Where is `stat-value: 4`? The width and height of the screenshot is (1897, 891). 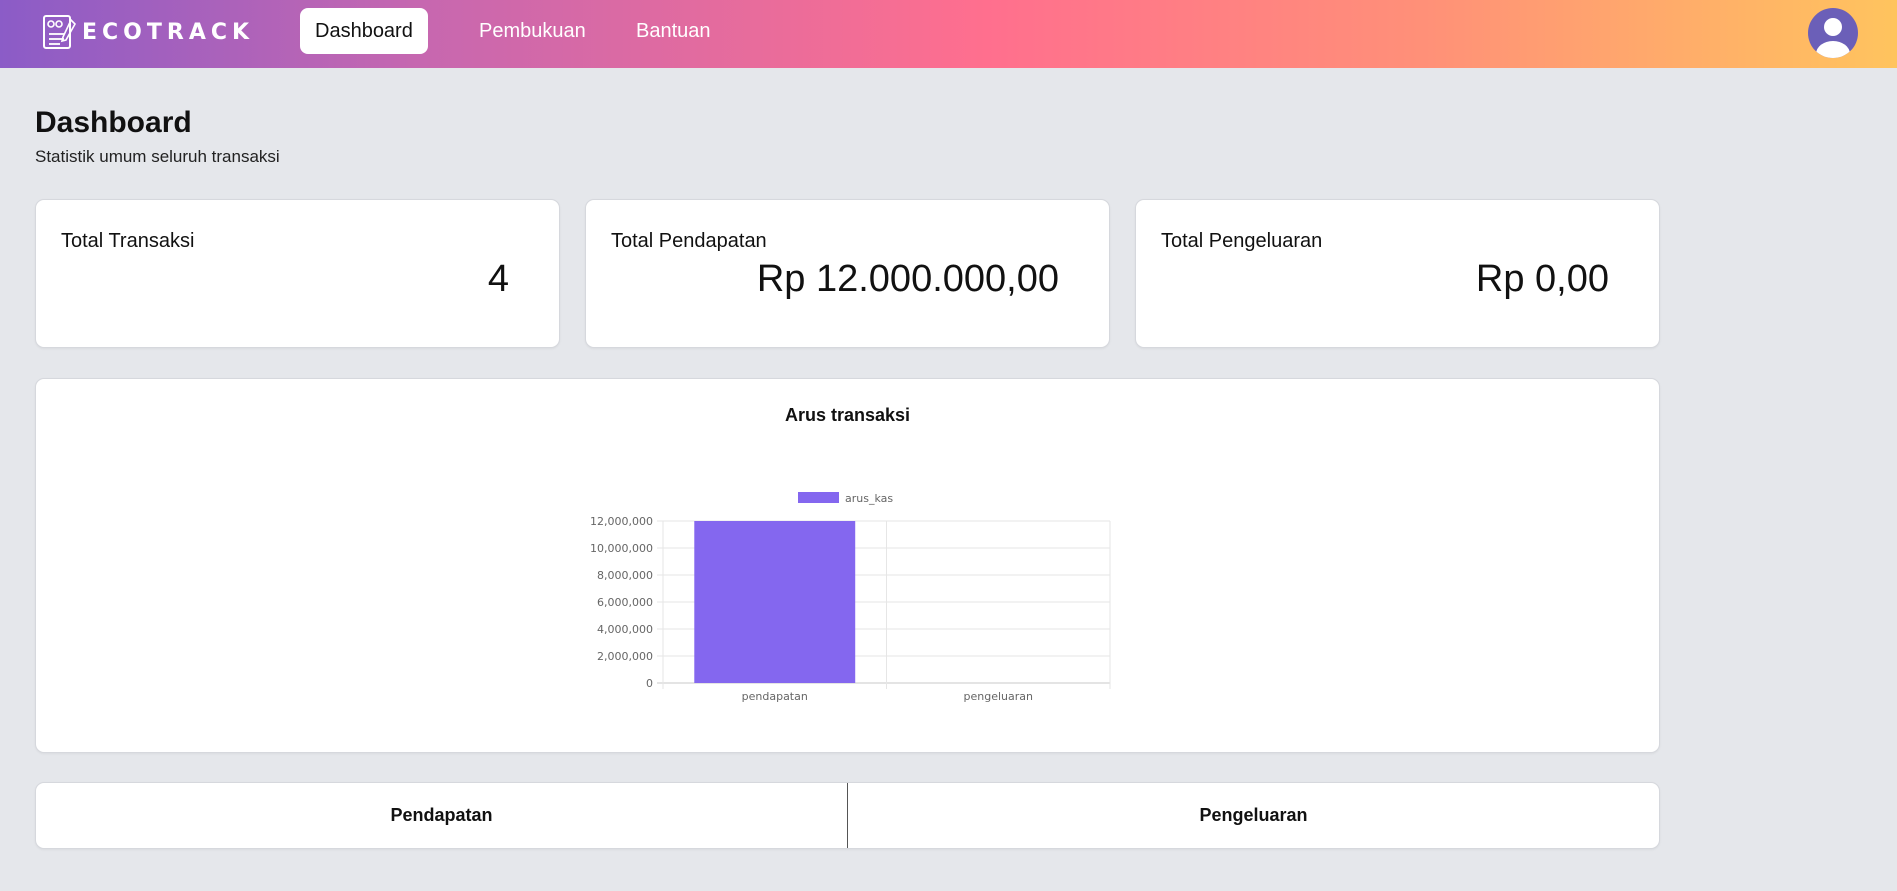 stat-value: 4 is located at coordinates (498, 279).